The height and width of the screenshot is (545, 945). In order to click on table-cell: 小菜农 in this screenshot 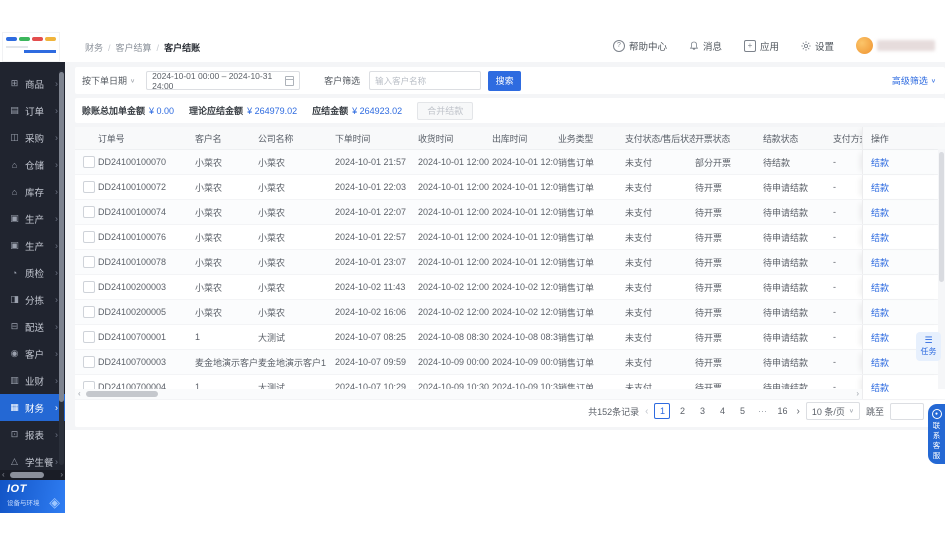, I will do `click(272, 237)`.